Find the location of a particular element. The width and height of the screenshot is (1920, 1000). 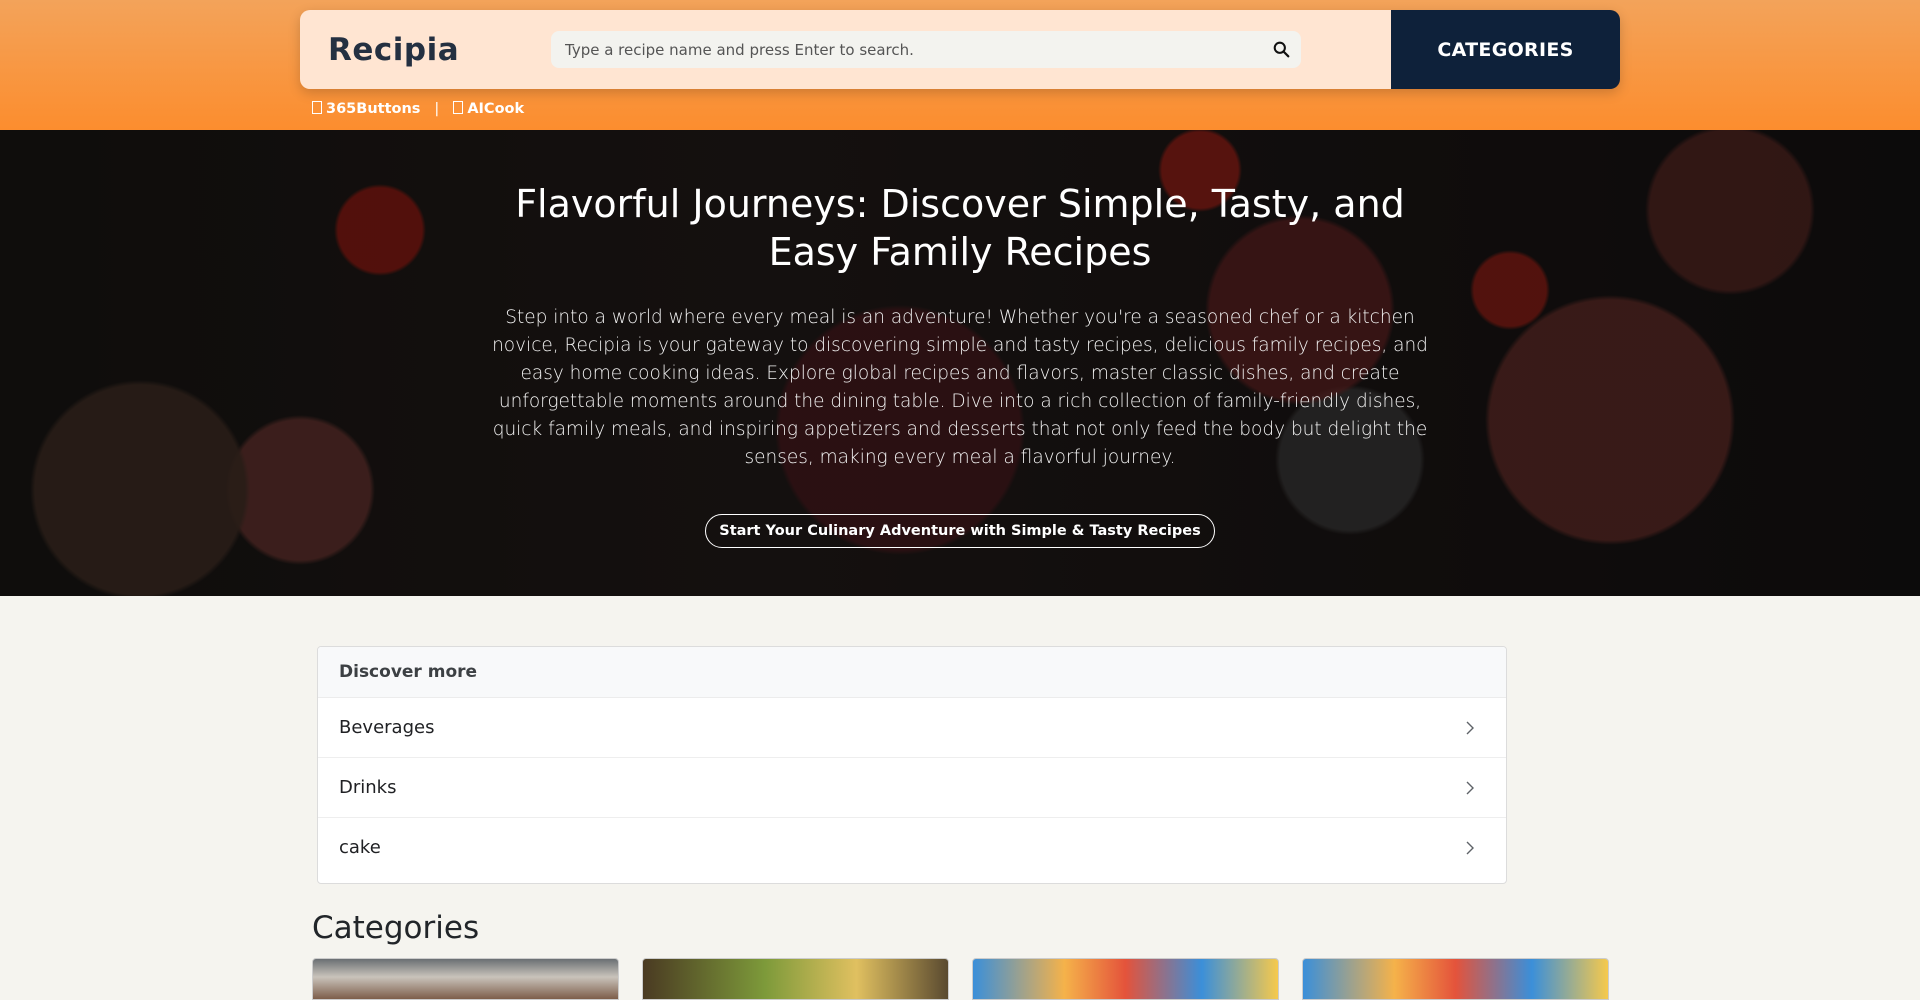

header-bar: Recipia CATEGORIES is located at coordinates (960, 49).